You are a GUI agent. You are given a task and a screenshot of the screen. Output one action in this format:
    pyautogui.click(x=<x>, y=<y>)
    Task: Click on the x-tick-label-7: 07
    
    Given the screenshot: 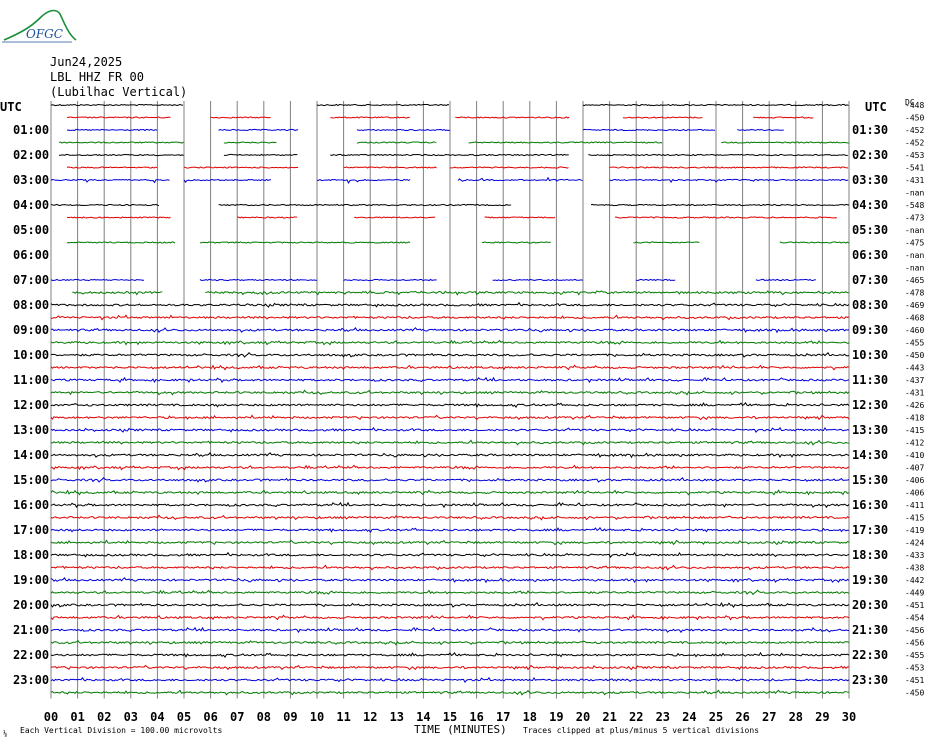 What is the action you would take?
    pyautogui.click(x=237, y=717)
    